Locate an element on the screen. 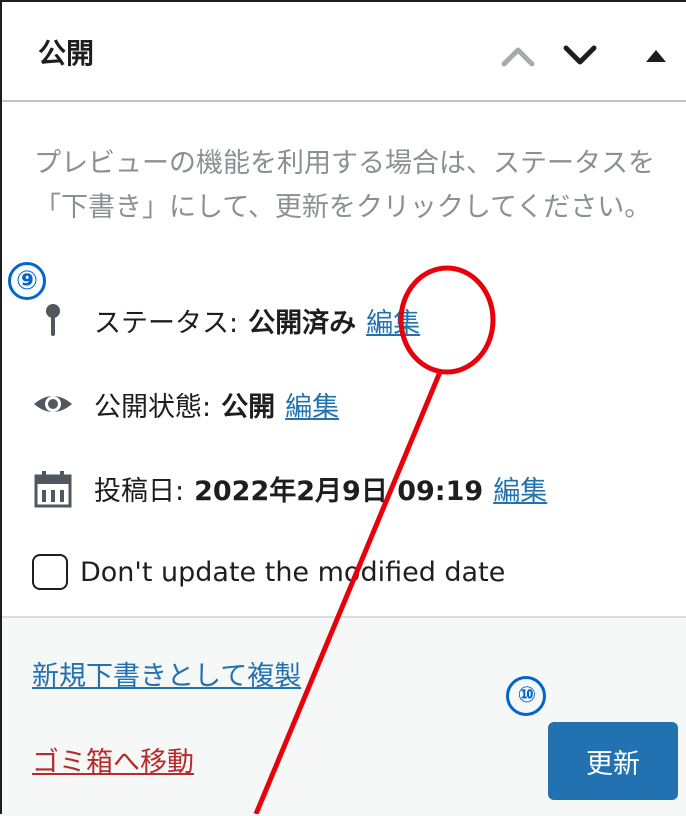 The width and height of the screenshot is (686, 816). modified-date-option: Don't update the modified date is located at coordinates (268, 572).